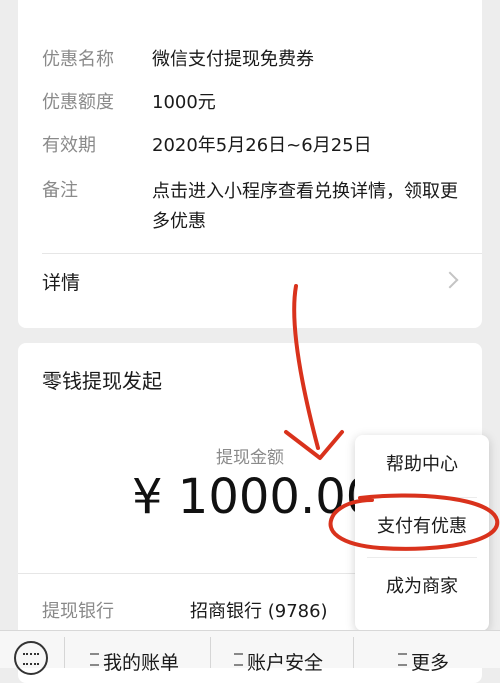  Describe the element at coordinates (78, 59) in the screenshot. I see `coupon-name-label: 优惠名称` at that location.